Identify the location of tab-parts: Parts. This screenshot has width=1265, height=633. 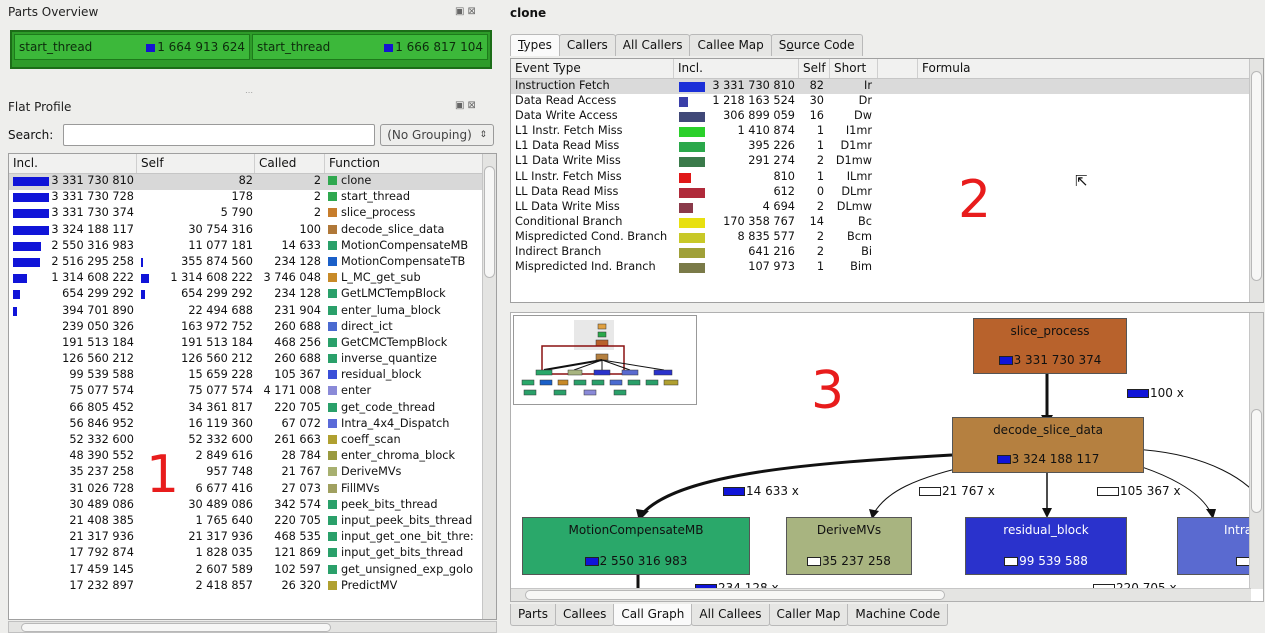
(533, 615).